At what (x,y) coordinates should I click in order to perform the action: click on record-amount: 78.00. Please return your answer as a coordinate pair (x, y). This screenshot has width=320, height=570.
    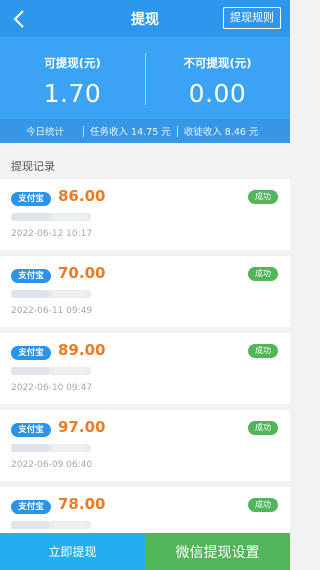
    Looking at the image, I should click on (82, 504).